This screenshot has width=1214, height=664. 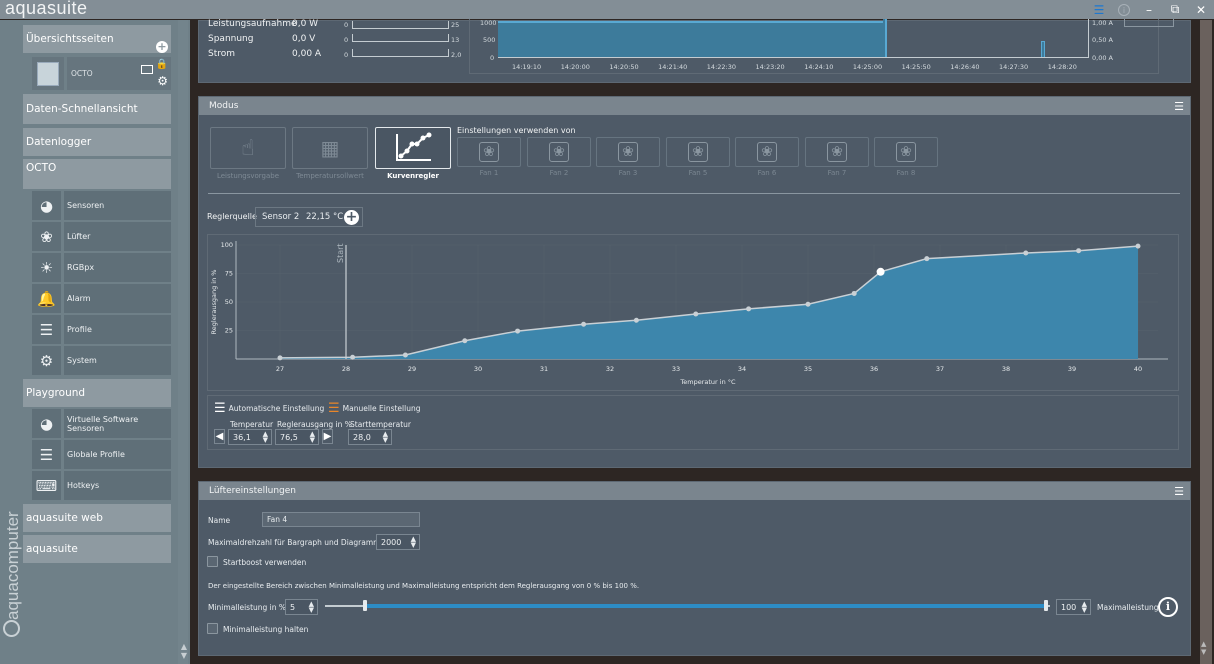 What do you see at coordinates (687, 606) in the screenshot?
I see `power-range-slider` at bounding box center [687, 606].